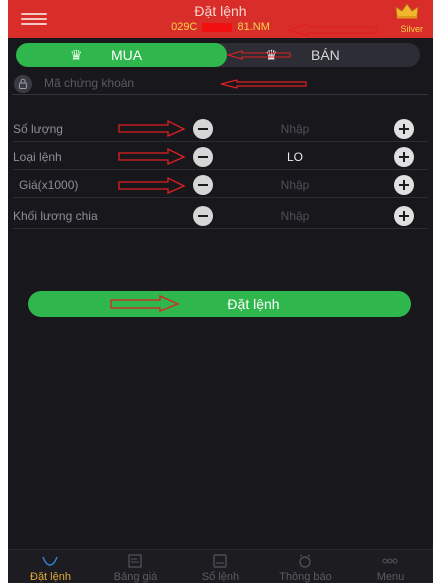 This screenshot has height=583, width=435. What do you see at coordinates (76, 55) in the screenshot?
I see `buy-crown-icon: ♛` at bounding box center [76, 55].